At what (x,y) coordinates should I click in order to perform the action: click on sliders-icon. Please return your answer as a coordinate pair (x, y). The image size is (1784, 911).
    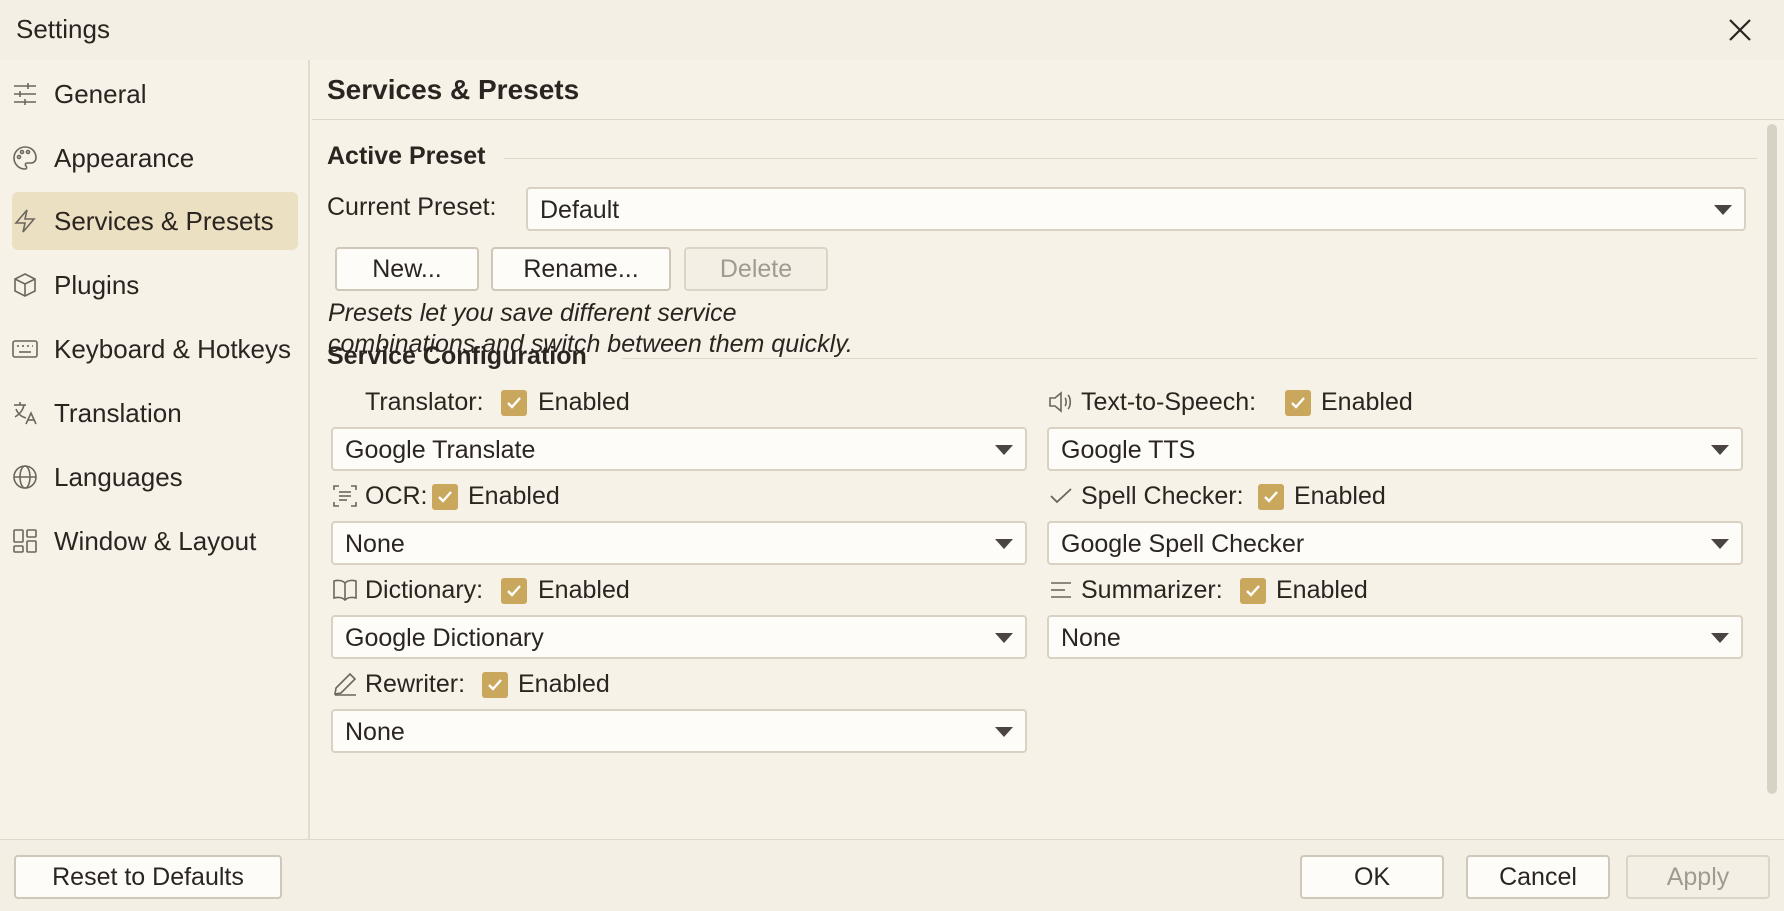
    Looking at the image, I should click on (25, 94).